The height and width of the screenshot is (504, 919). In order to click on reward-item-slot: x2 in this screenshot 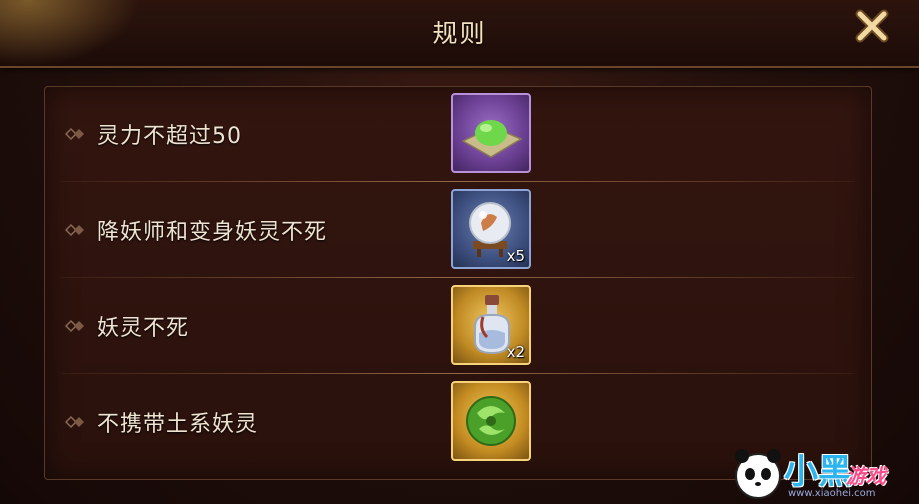, I will do `click(491, 325)`.